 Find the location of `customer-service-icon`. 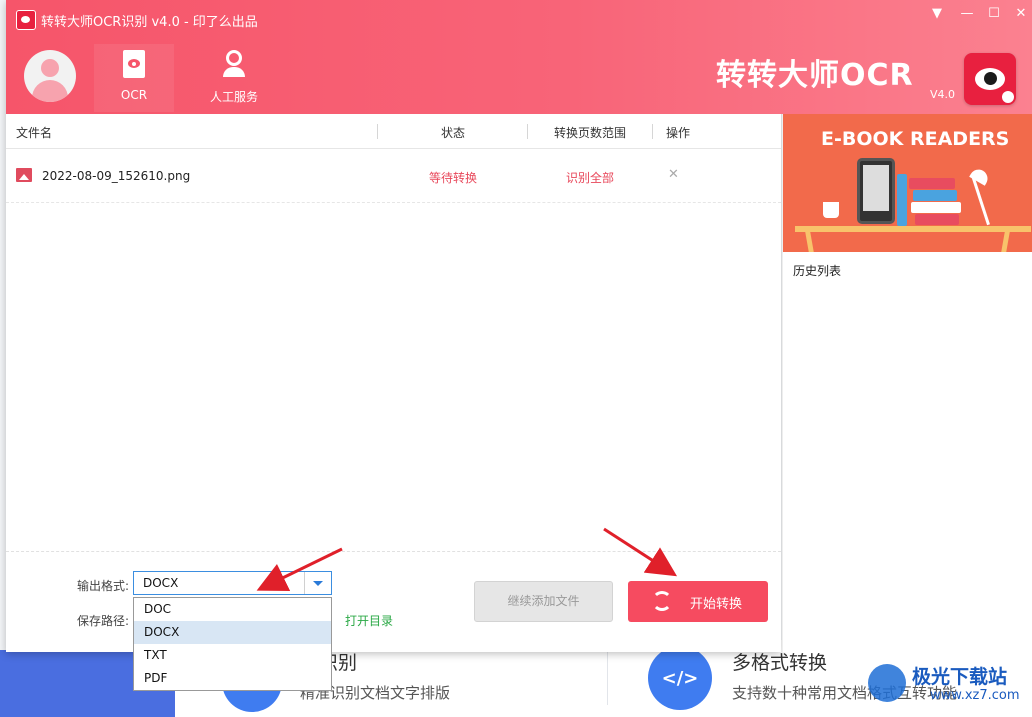

customer-service-icon is located at coordinates (234, 65).